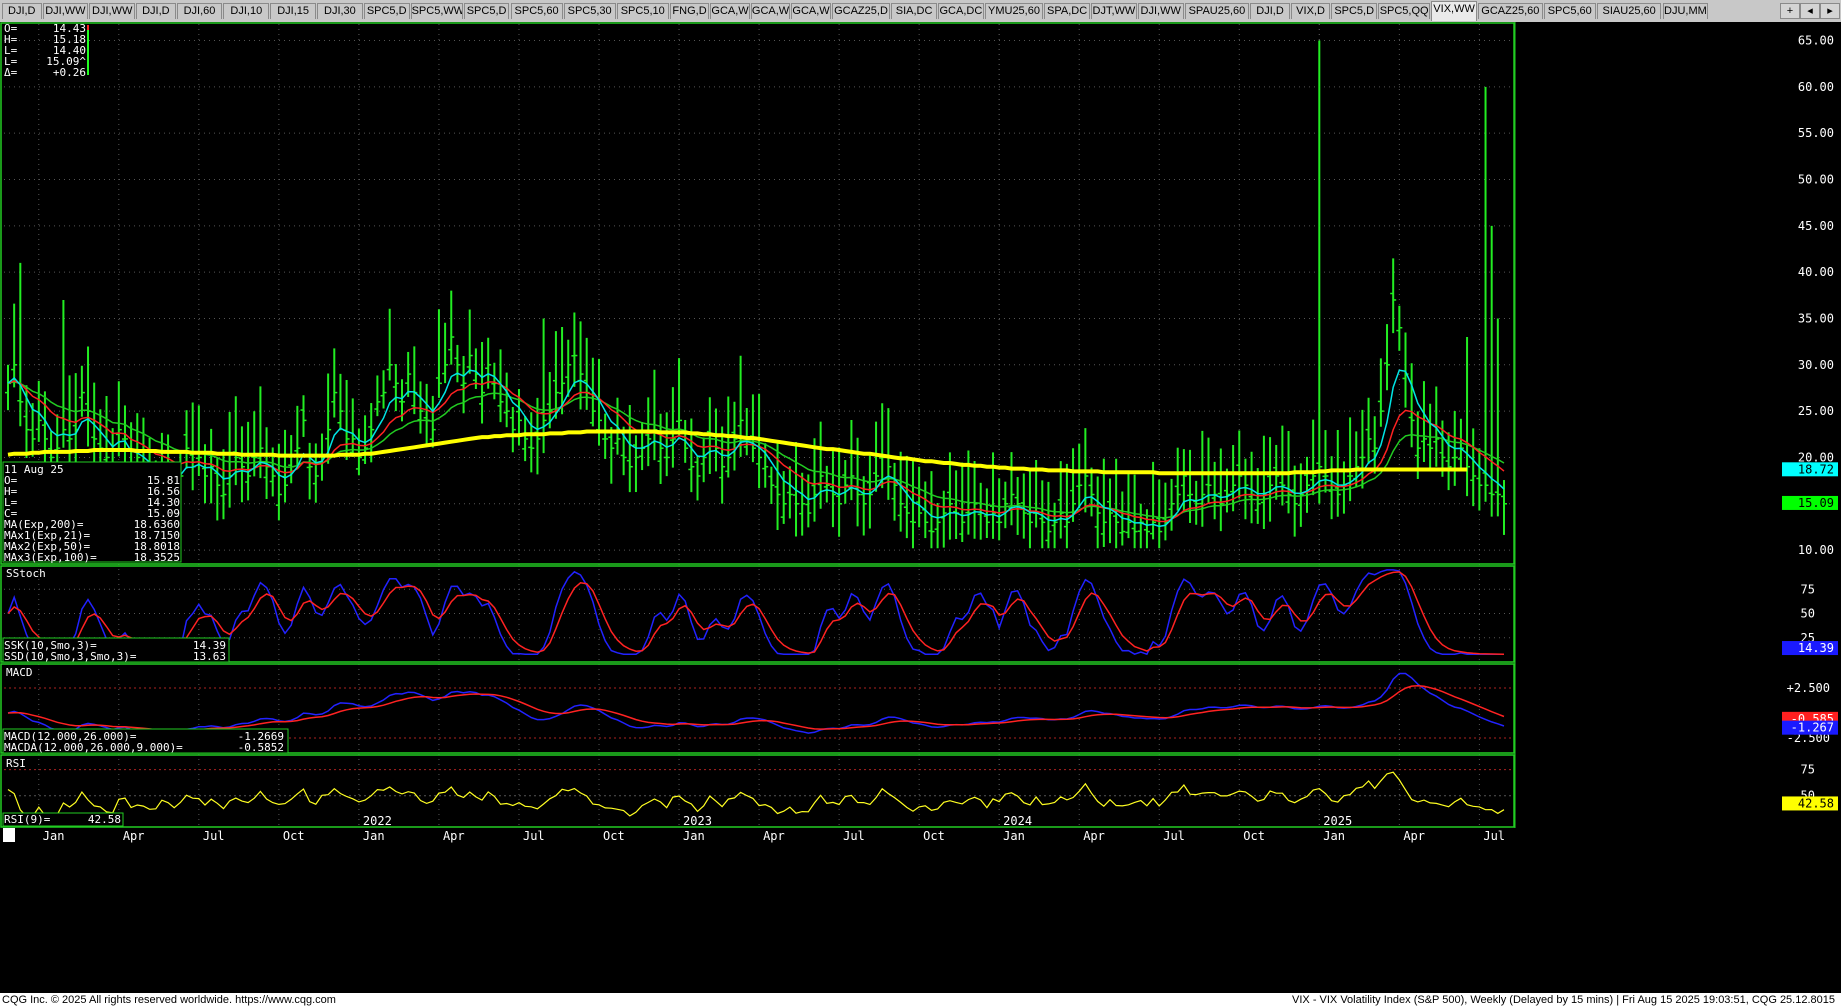  Describe the element at coordinates (1014, 11) in the screenshot. I see `tab-ymu25-60-21: YMU25,60` at that location.